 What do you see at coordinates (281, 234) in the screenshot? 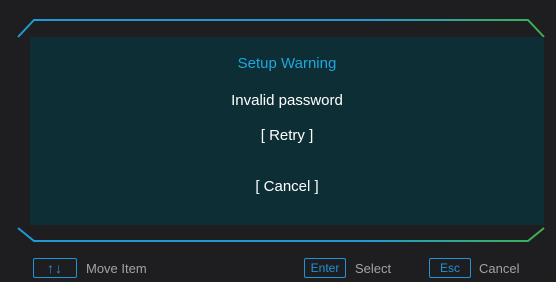
I see `frame-bottom` at bounding box center [281, 234].